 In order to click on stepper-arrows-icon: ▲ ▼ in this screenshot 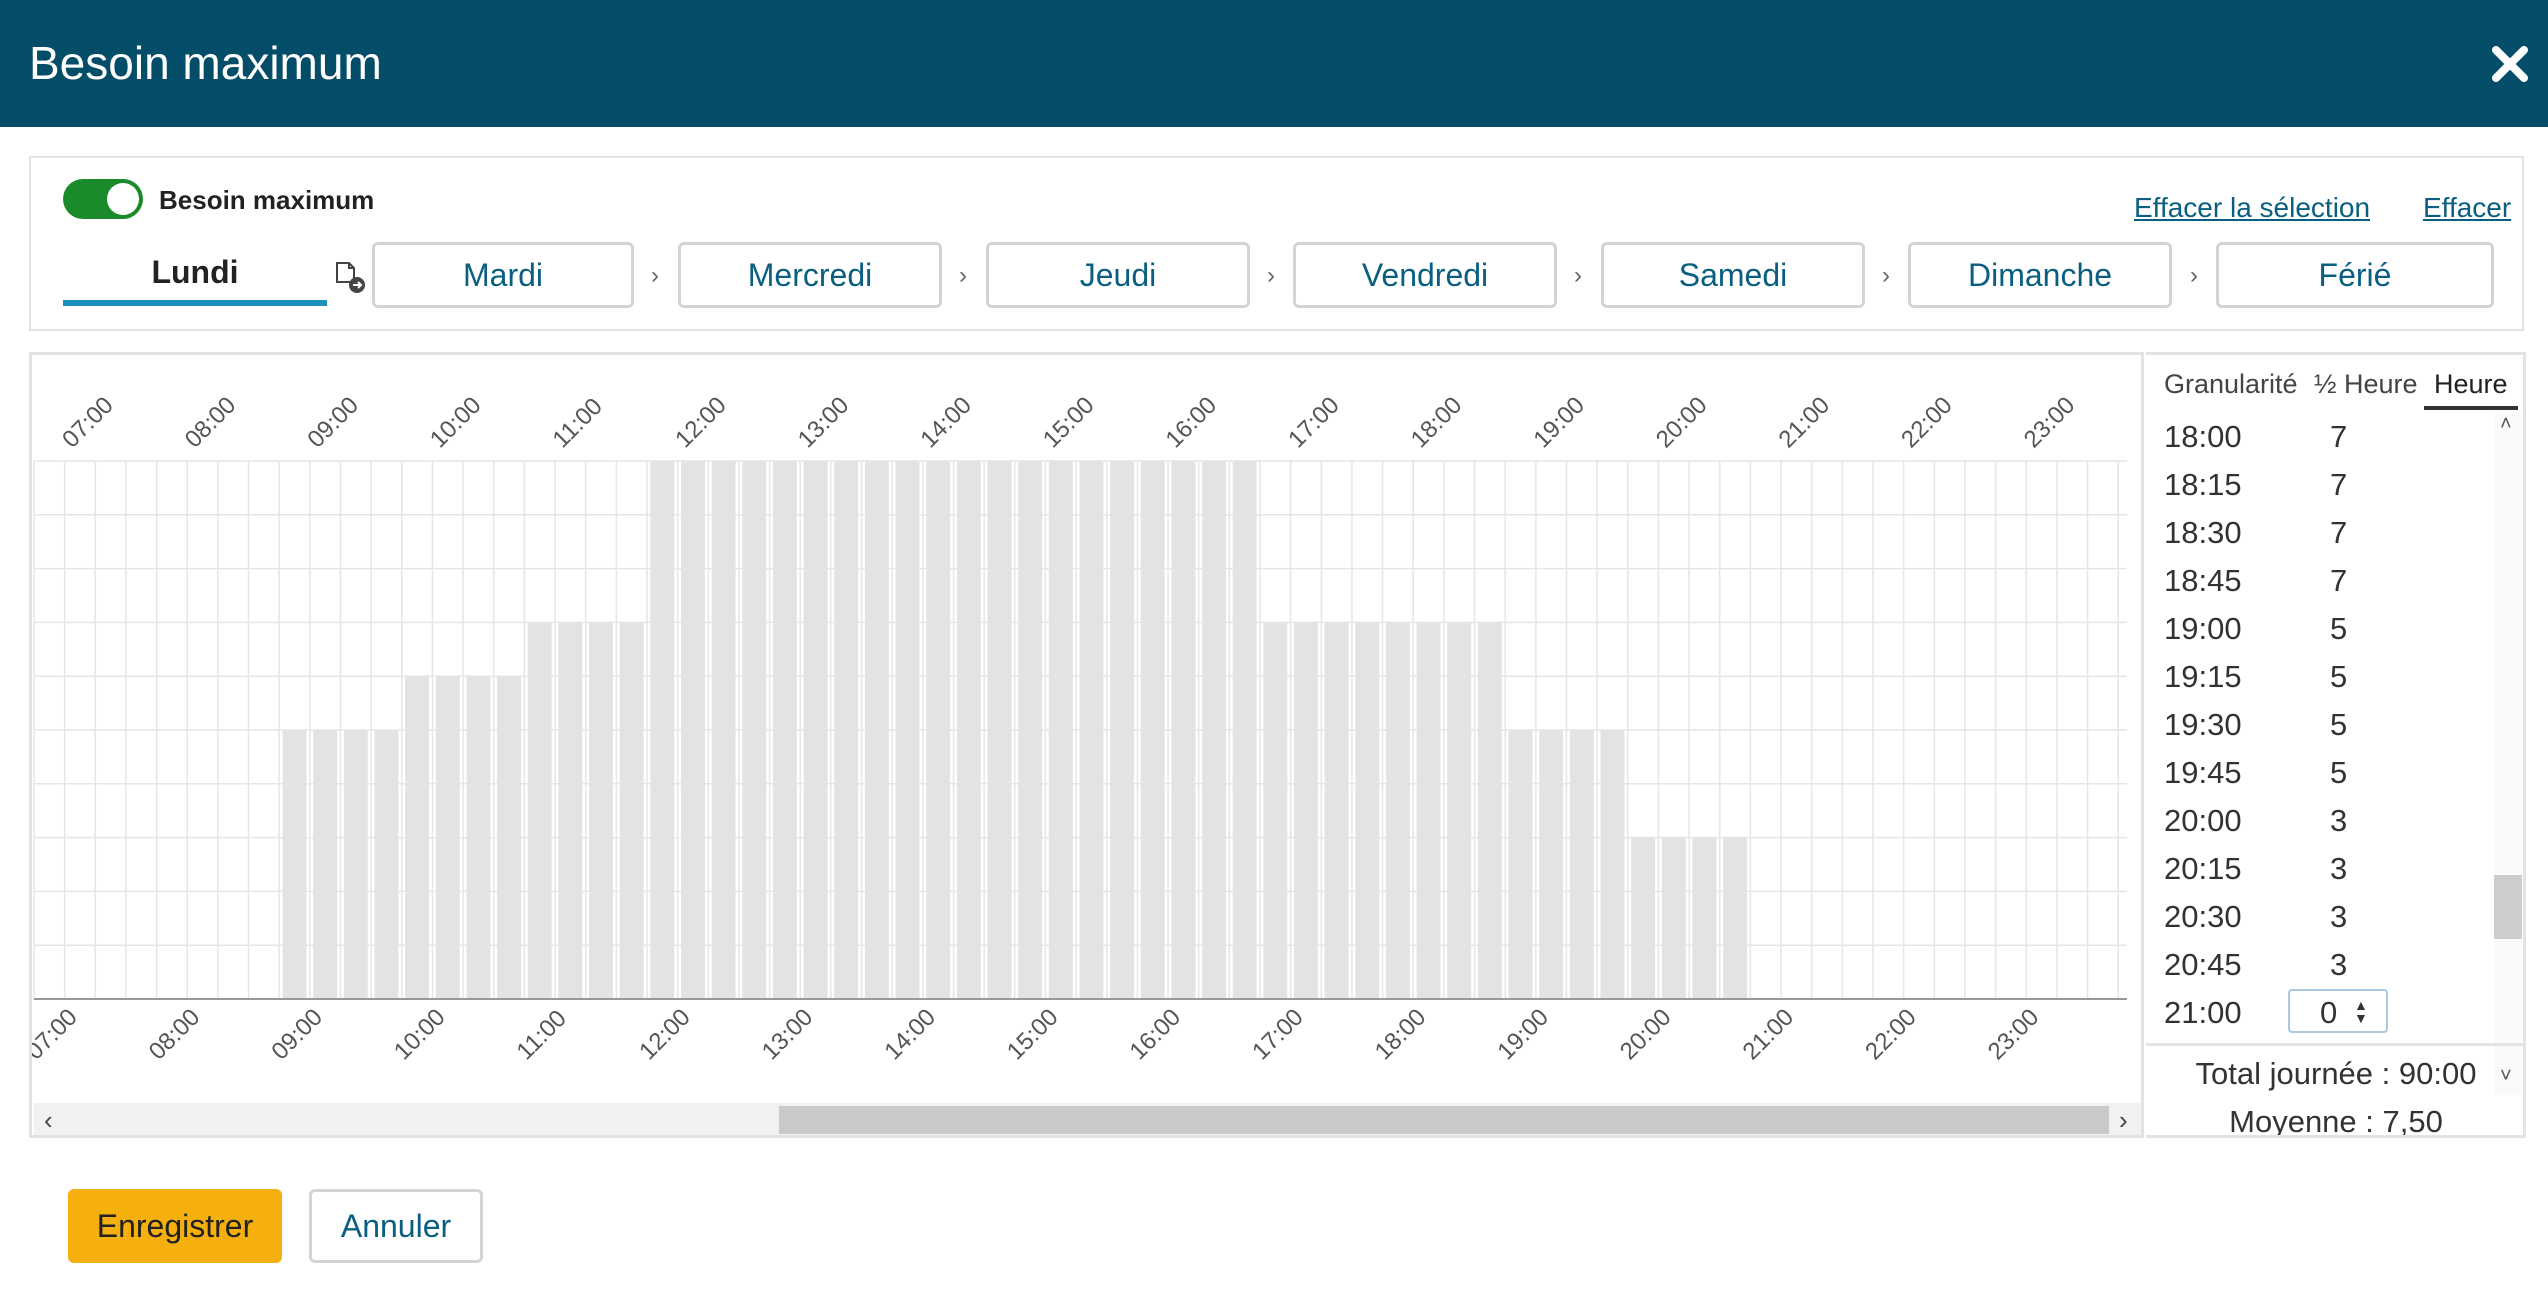, I will do `click(2361, 1011)`.